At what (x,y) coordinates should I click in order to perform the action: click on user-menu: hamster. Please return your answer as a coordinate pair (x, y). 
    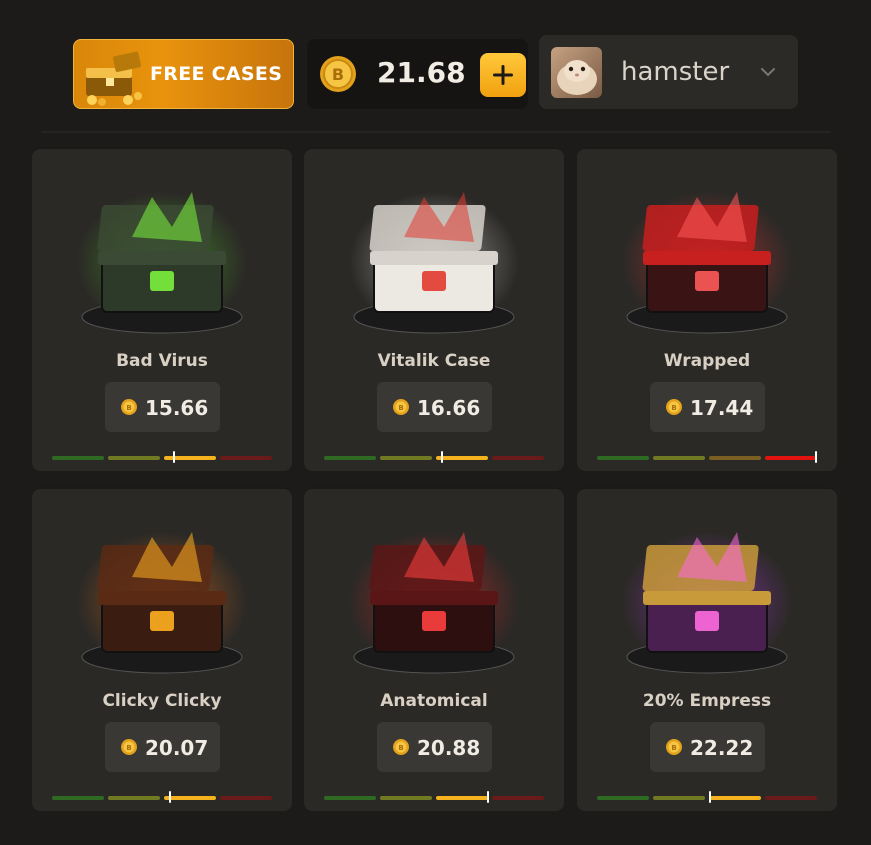
    Looking at the image, I should click on (668, 72).